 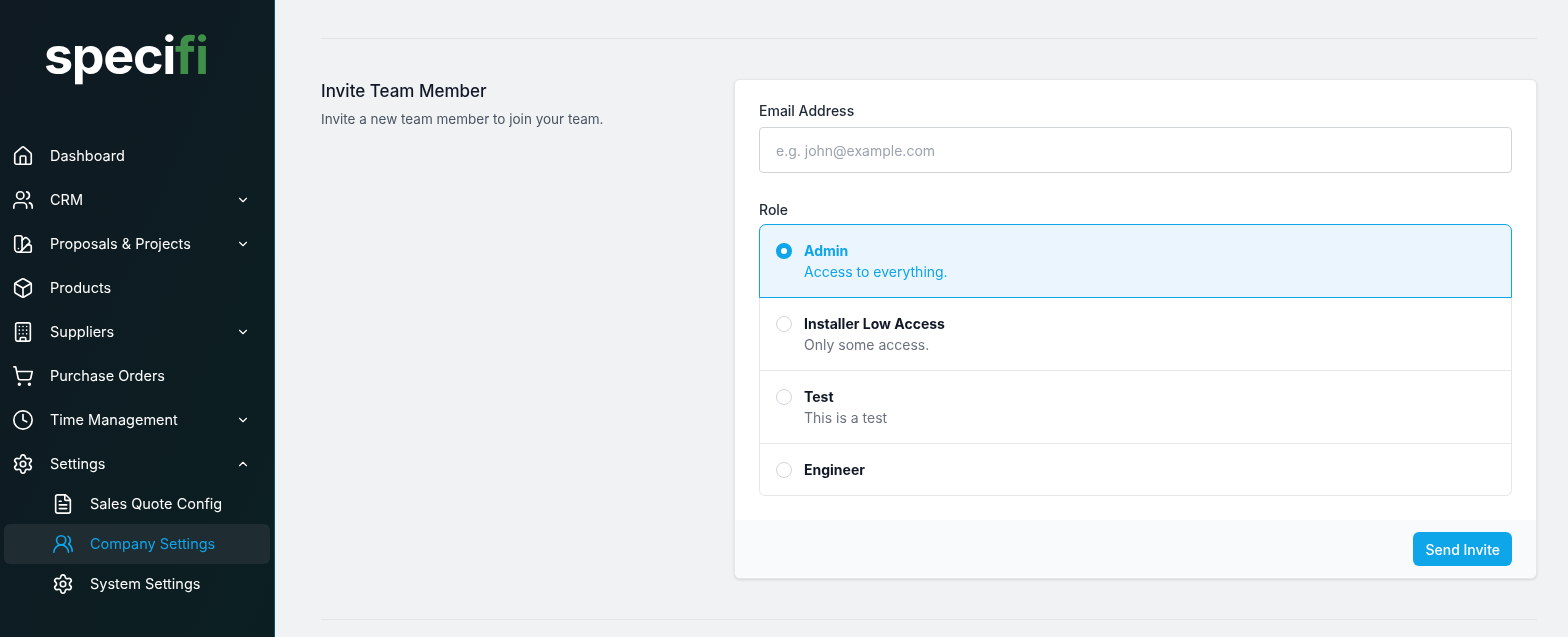 I want to click on sidebar-item: Products, so click(x=137, y=288).